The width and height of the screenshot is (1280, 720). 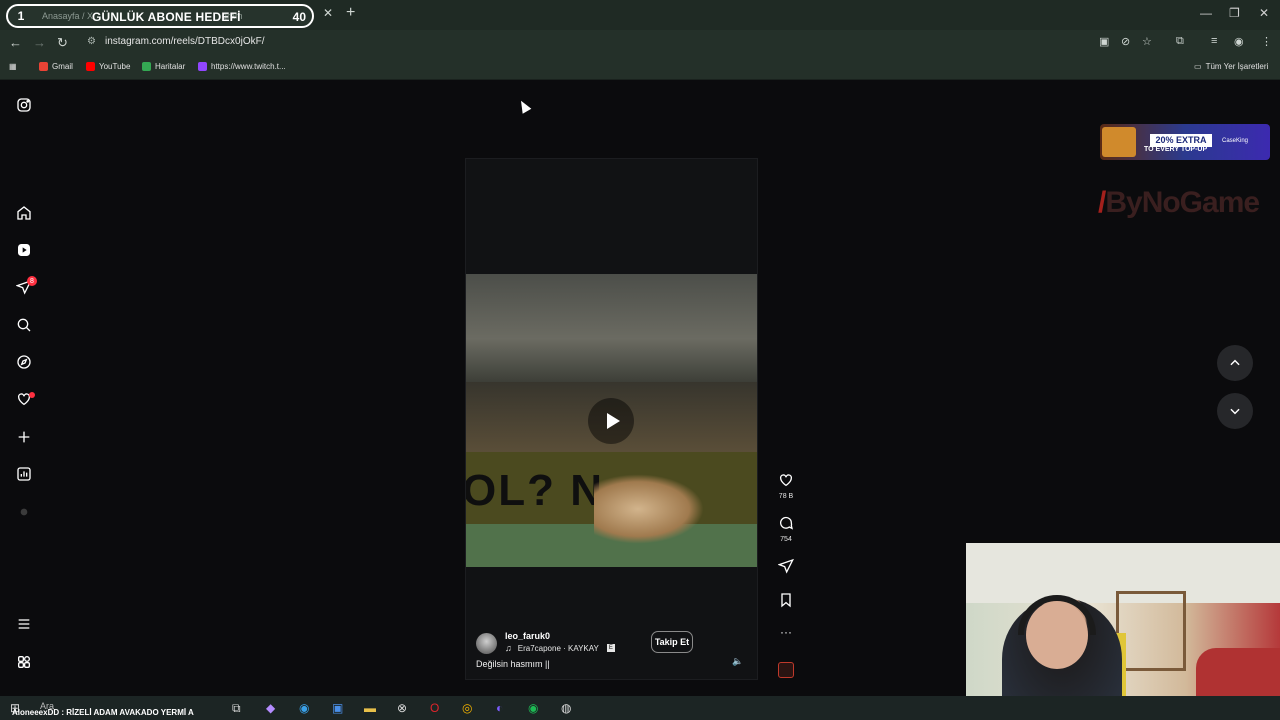 I want to click on gmail-icon, so click(x=43, y=66).